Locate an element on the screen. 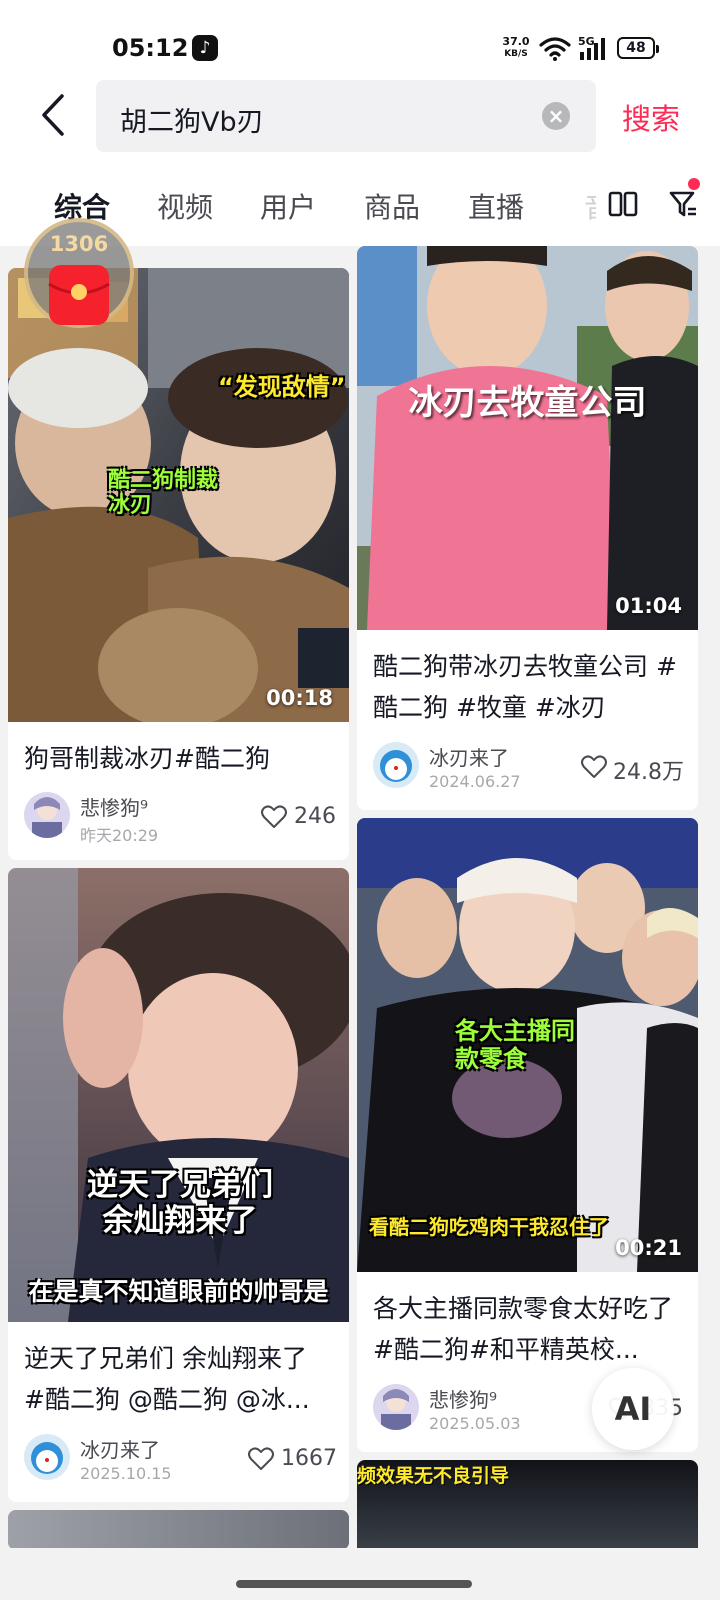 The width and height of the screenshot is (720, 1600). cellular-signal-icon: 5G is located at coordinates (591, 47).